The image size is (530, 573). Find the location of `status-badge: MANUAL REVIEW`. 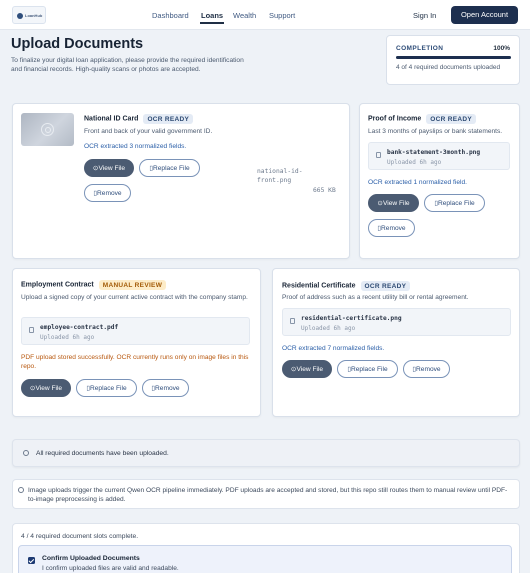

status-badge: MANUAL REVIEW is located at coordinates (132, 285).